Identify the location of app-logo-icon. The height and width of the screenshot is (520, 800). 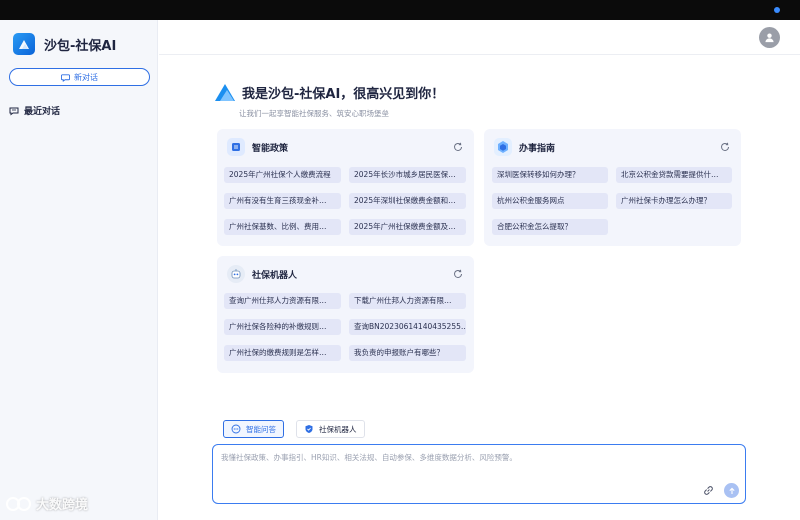
(225, 92).